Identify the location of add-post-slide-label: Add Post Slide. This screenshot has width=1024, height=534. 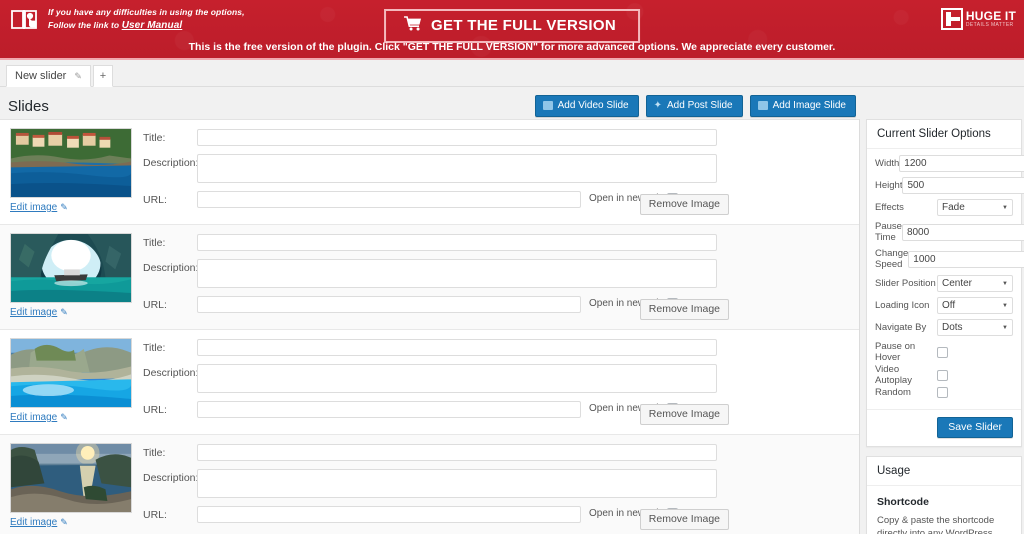
(700, 105).